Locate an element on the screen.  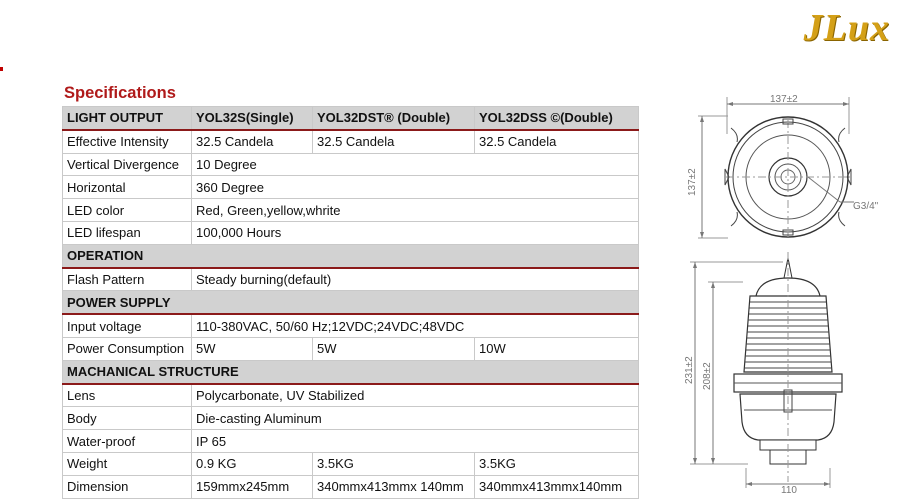
spec-value: 0.9 KG is located at coordinates (252, 463).